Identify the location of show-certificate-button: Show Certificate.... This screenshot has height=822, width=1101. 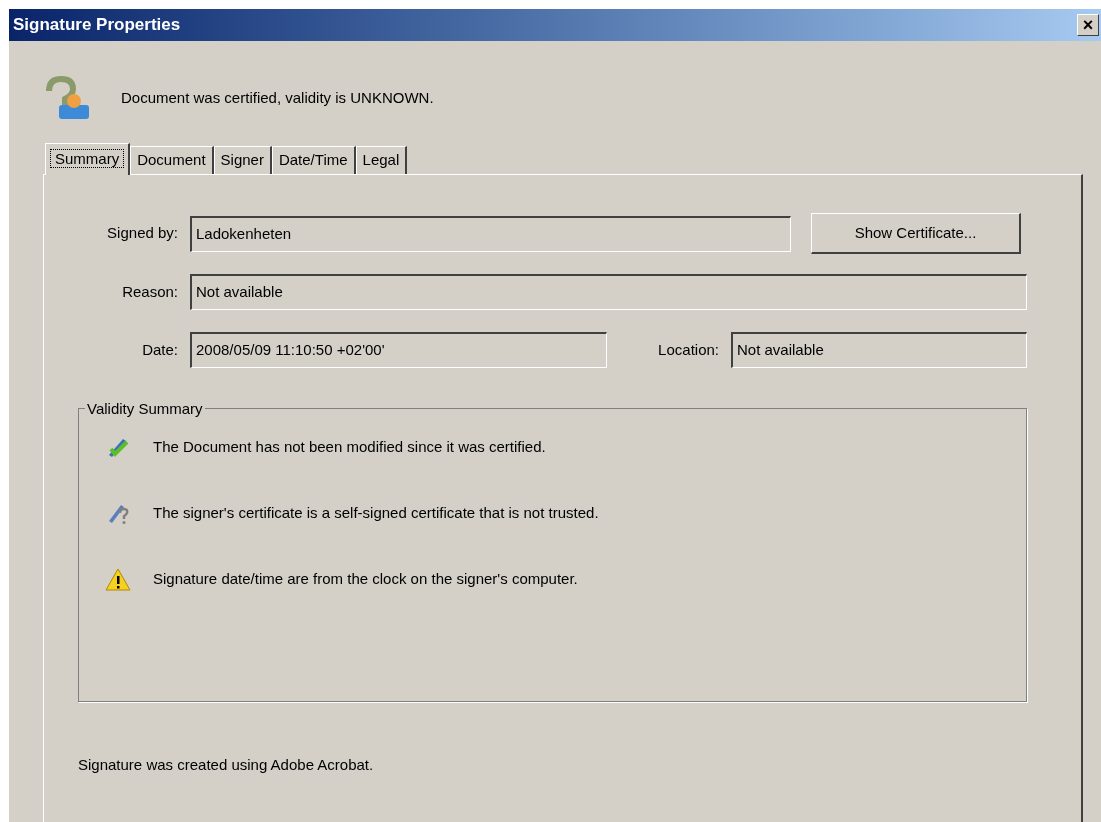
(916, 233).